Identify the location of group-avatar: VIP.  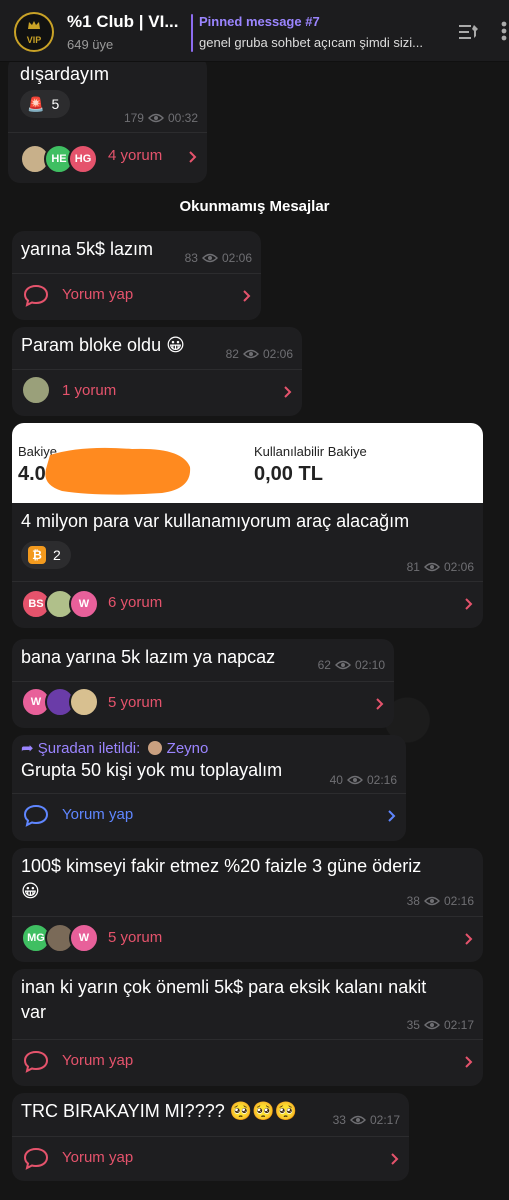
(34, 32).